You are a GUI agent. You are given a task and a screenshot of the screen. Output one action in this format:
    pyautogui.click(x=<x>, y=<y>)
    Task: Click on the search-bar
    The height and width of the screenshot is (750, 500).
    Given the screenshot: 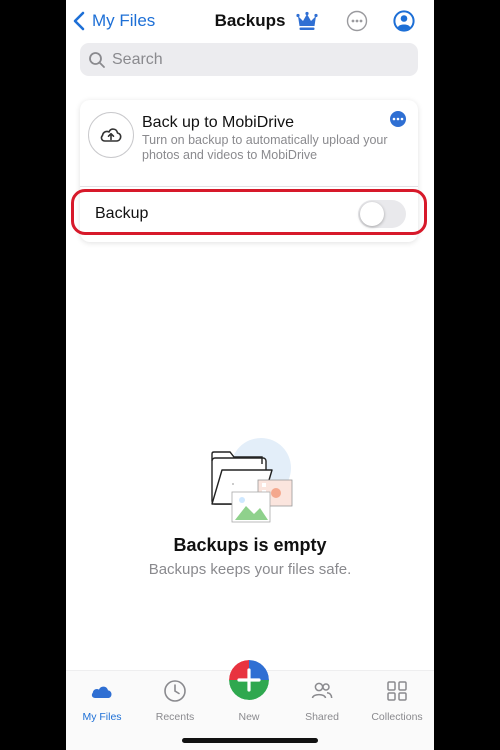 What is the action you would take?
    pyautogui.click(x=249, y=59)
    